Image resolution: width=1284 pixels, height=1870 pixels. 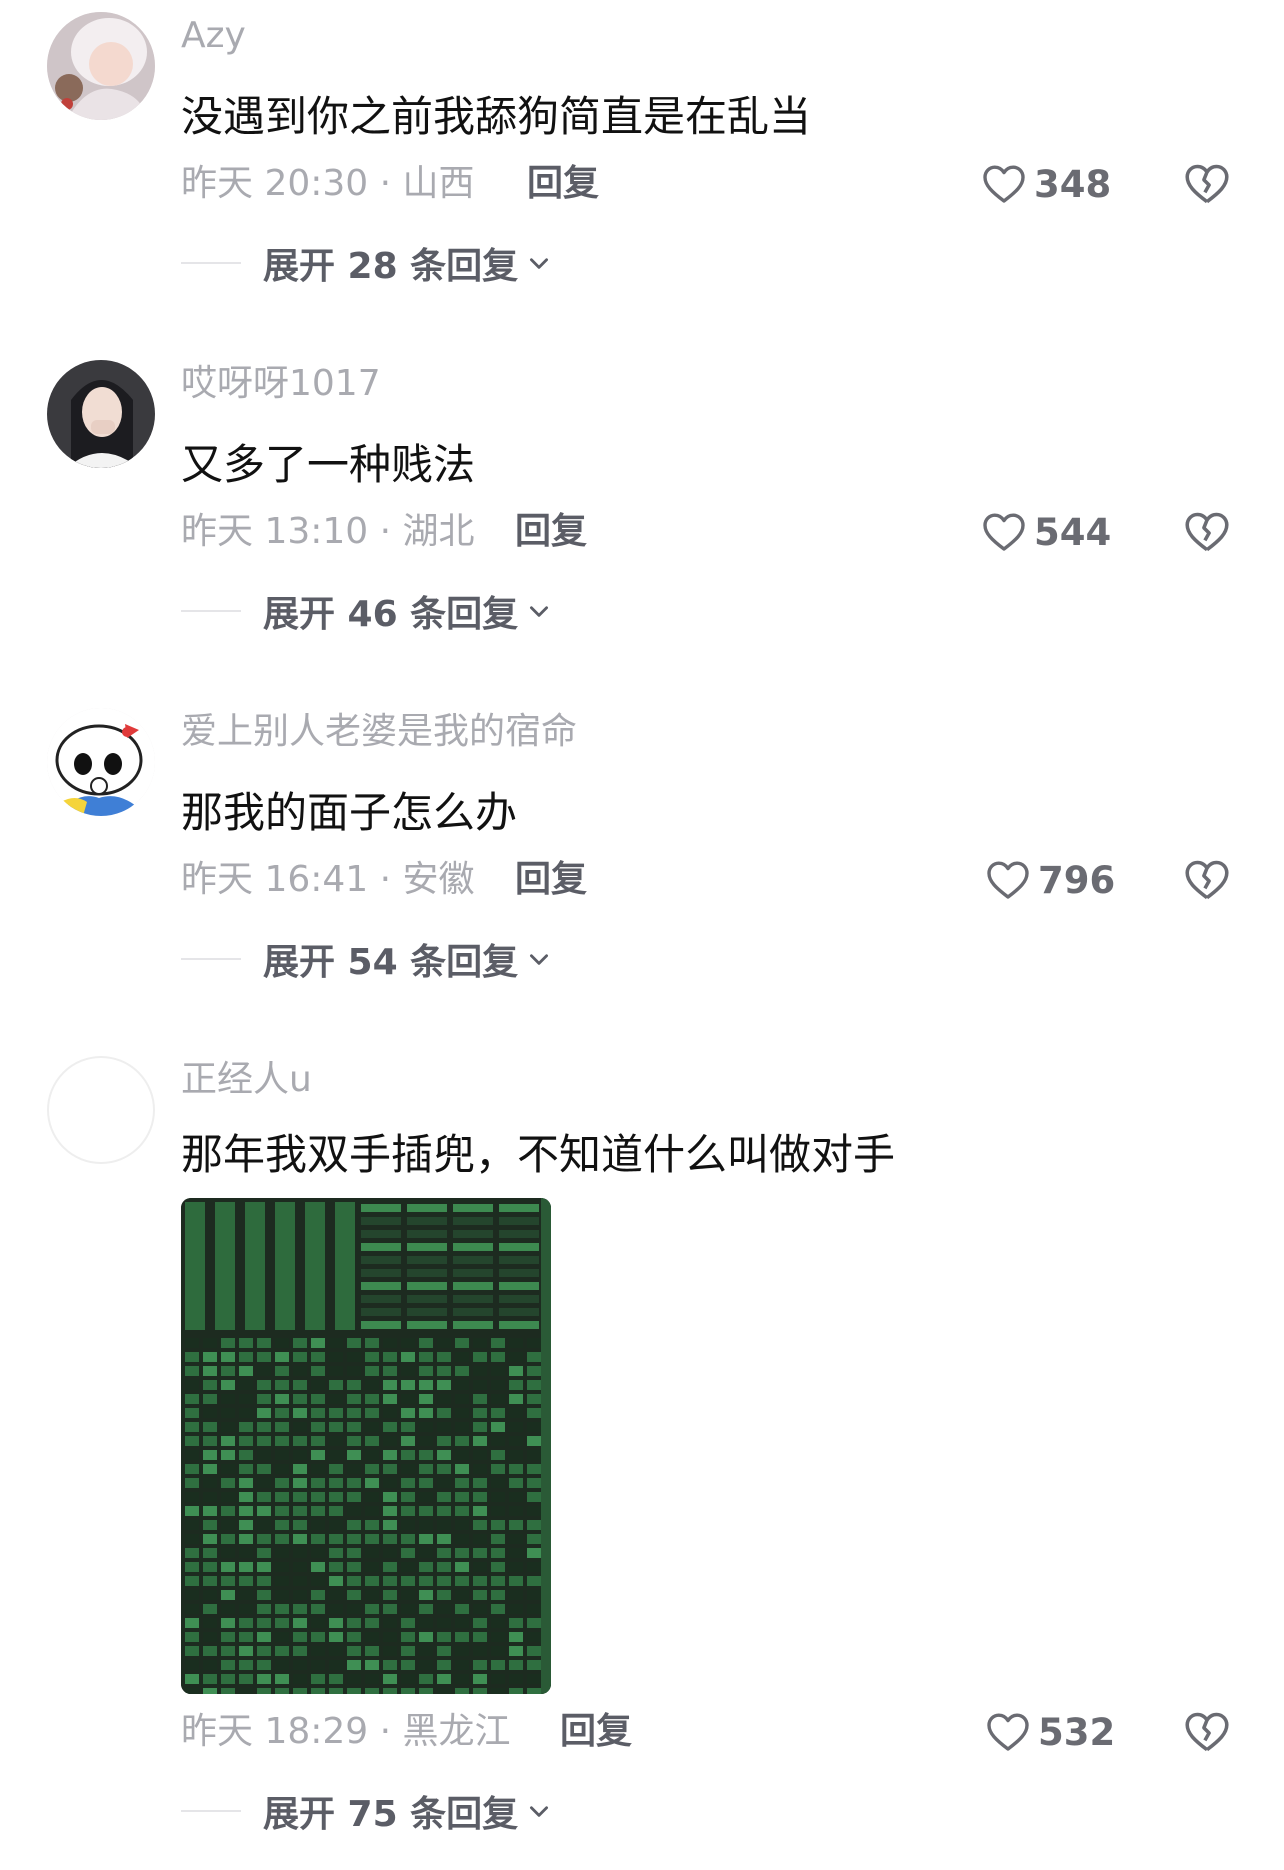 I want to click on expand-replies-label: 展开 46 条回复, so click(x=391, y=614).